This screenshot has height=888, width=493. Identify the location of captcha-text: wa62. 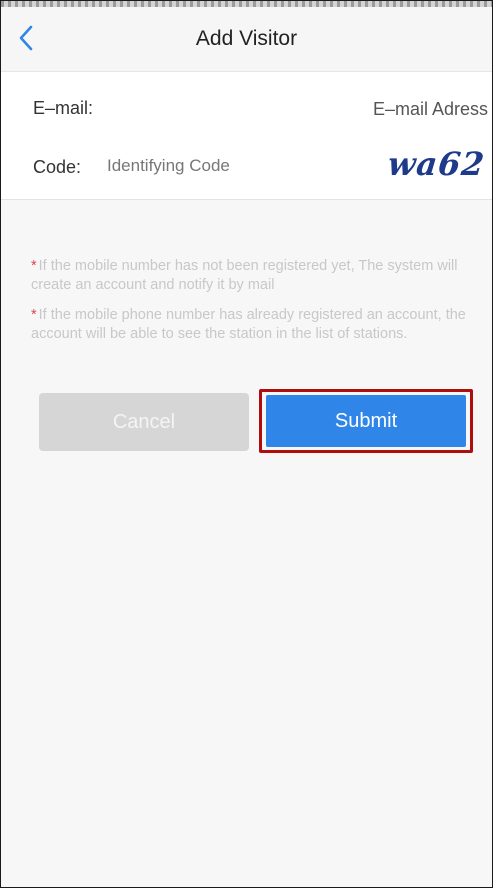
(436, 164).